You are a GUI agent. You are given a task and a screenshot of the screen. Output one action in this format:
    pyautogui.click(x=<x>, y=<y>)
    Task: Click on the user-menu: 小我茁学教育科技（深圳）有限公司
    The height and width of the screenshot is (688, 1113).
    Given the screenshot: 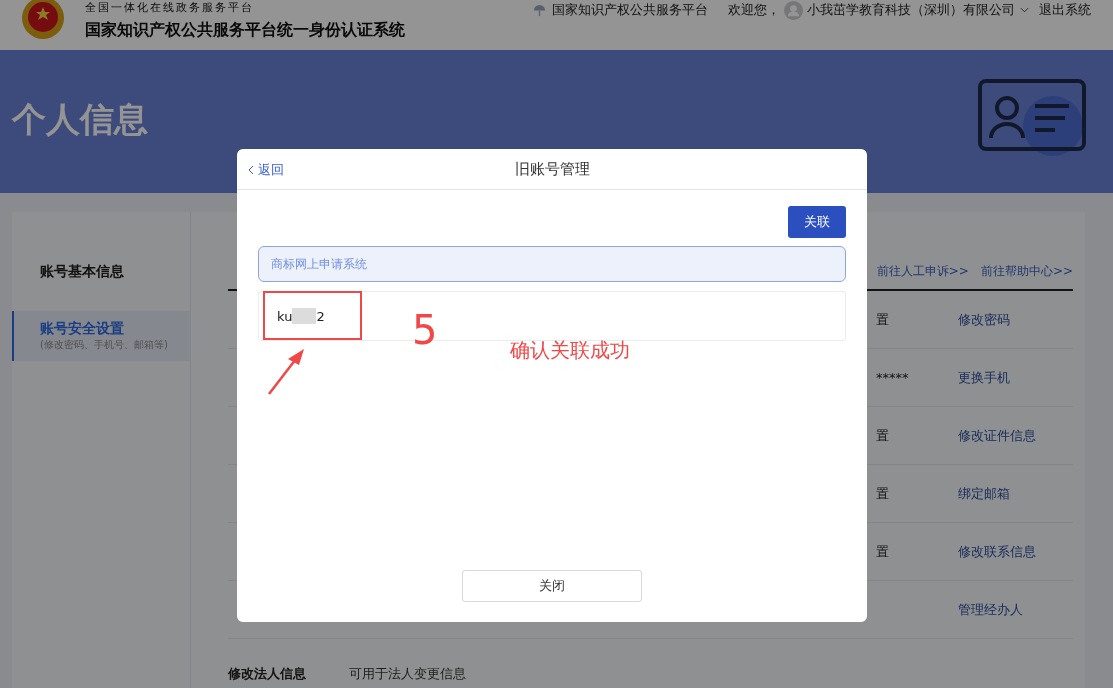 What is the action you would take?
    pyautogui.click(x=911, y=10)
    